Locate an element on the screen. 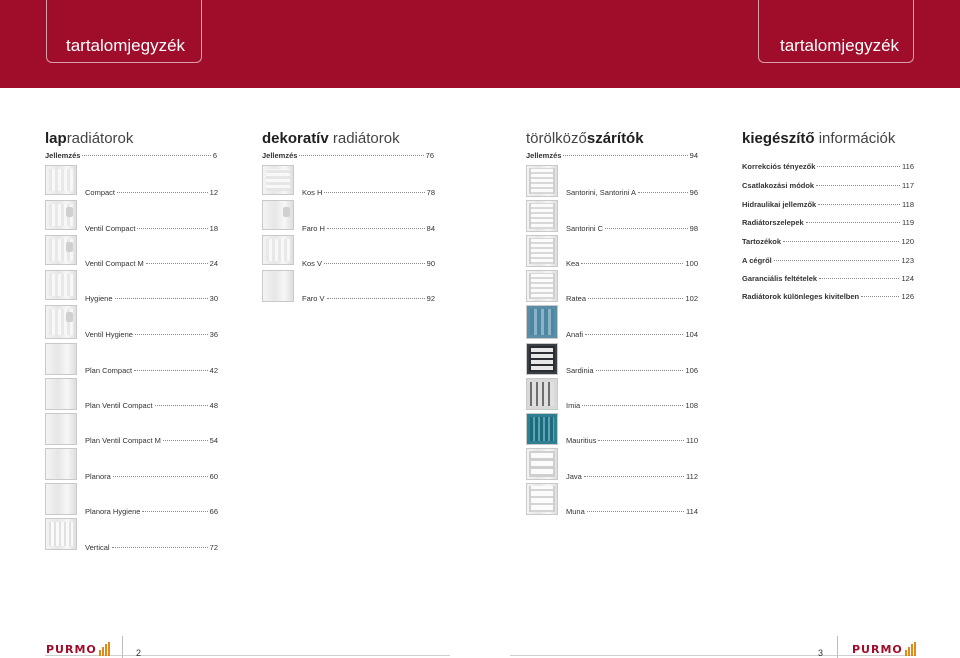  page-title-right: tartalomjegyzék is located at coordinates (840, 45).